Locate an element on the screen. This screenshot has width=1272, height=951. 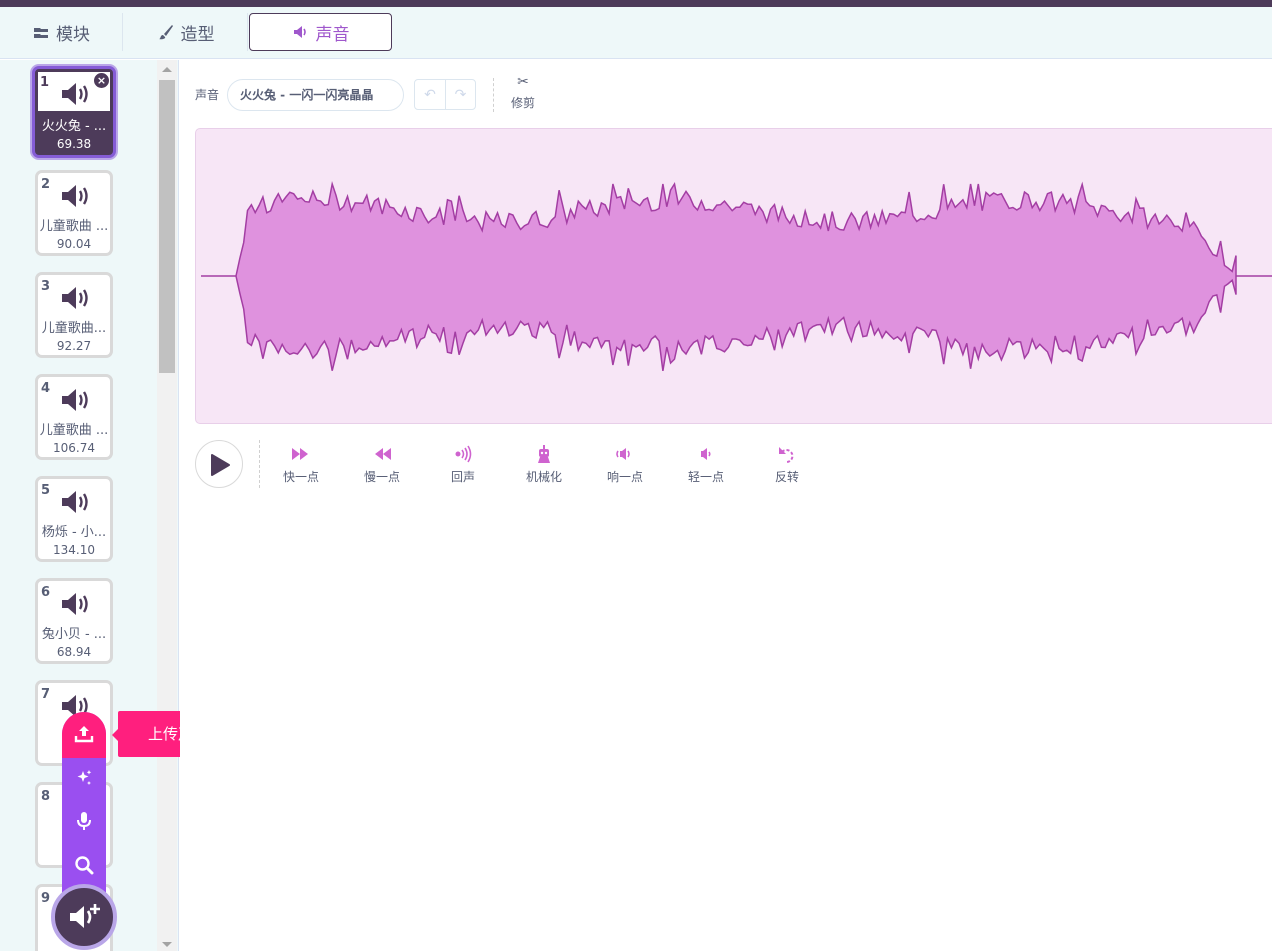
upload-icon is located at coordinates (84, 734).